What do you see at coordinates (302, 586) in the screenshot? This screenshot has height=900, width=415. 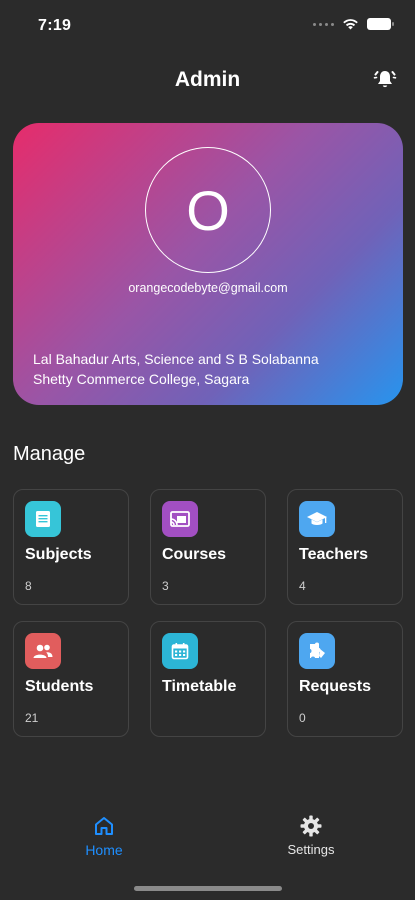 I see `tile-count: 4` at bounding box center [302, 586].